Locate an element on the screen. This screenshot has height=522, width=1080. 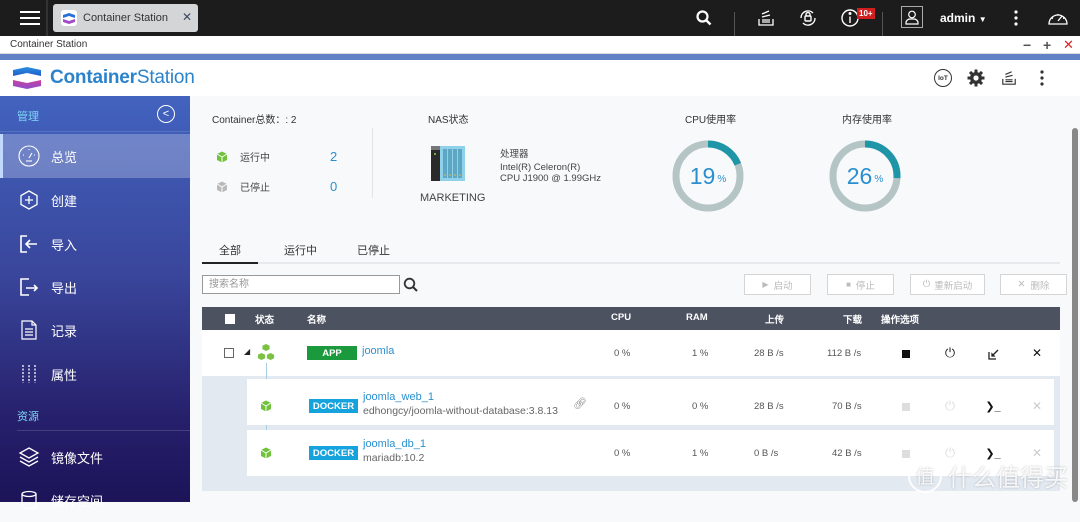
app-header: ContainerStation IoT is located at coordinates (540, 78).